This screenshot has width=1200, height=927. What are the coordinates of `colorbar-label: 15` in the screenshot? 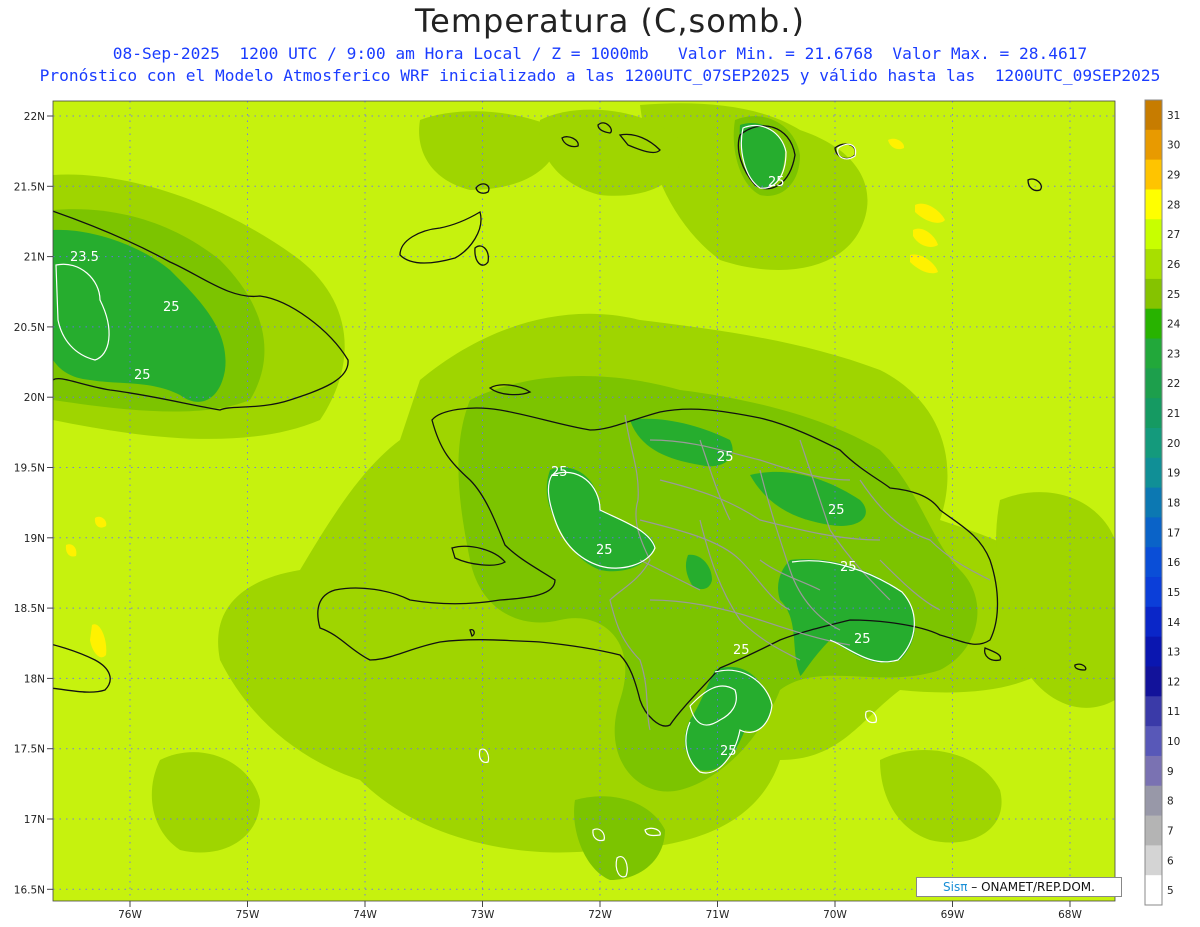 It's located at (1173, 593).